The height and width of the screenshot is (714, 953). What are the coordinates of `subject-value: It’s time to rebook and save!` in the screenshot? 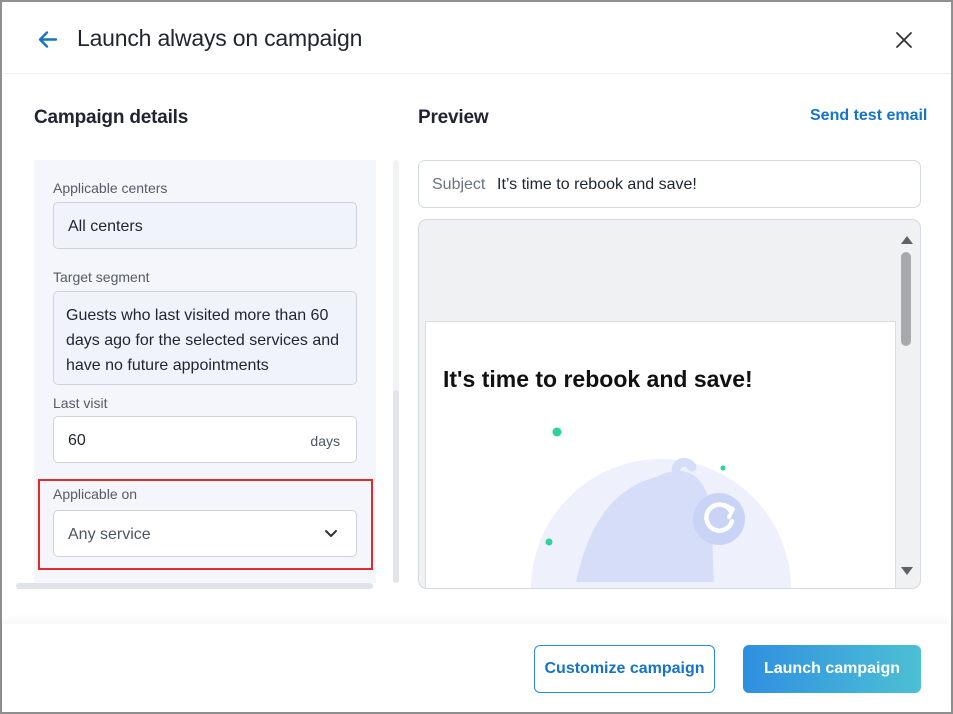 It's located at (597, 184).